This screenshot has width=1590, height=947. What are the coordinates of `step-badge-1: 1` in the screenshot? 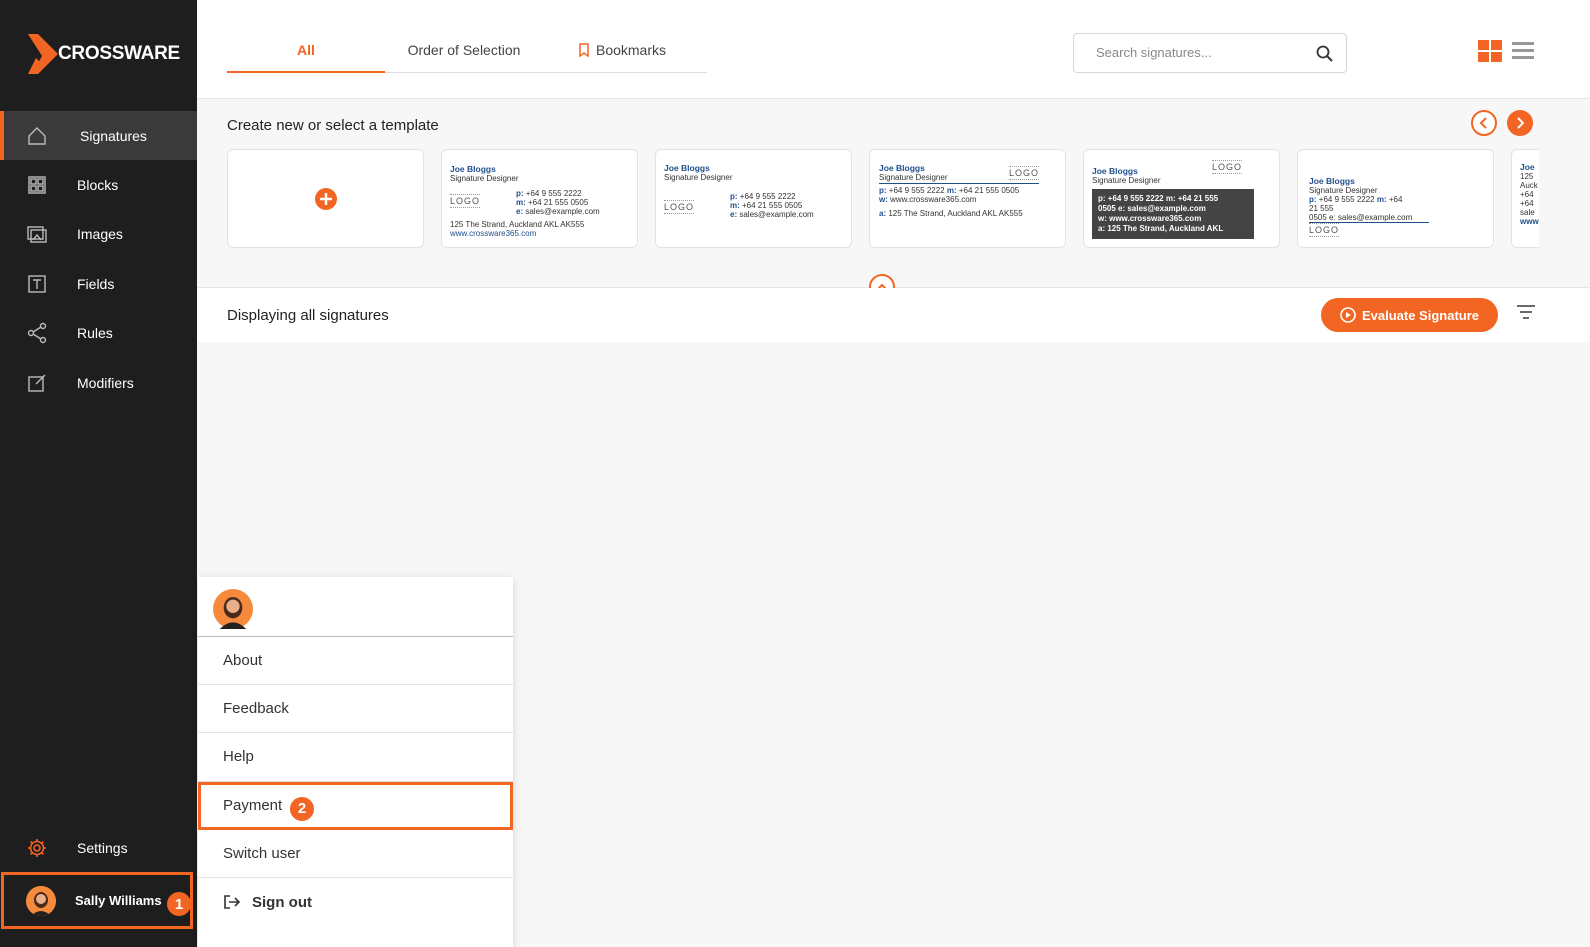 It's located at (179, 904).